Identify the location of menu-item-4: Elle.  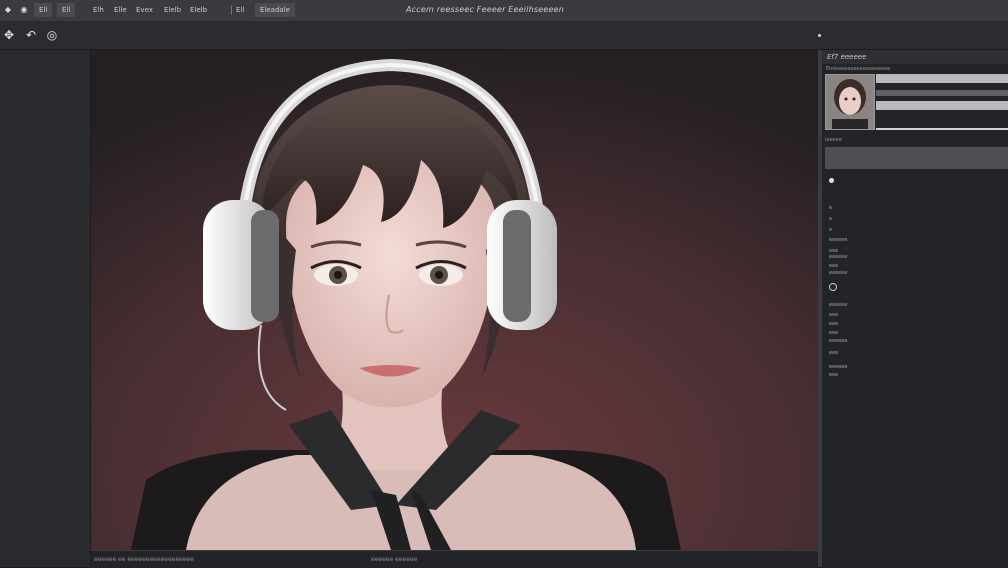
(120, 10).